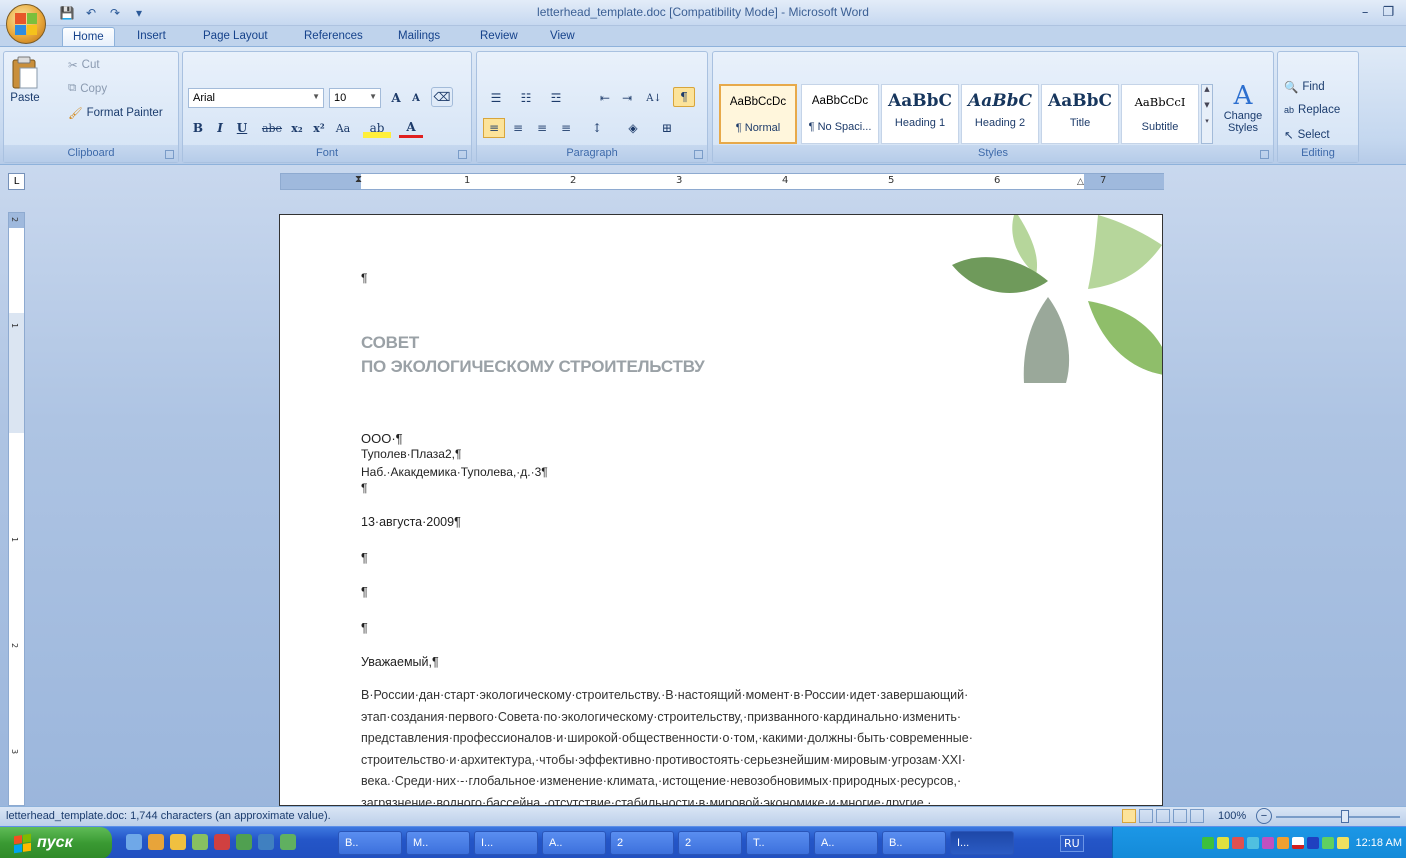 Image resolution: width=1406 pixels, height=858 pixels. Describe the element at coordinates (438, 843) in the screenshot. I see `taskbar-button: M..` at that location.